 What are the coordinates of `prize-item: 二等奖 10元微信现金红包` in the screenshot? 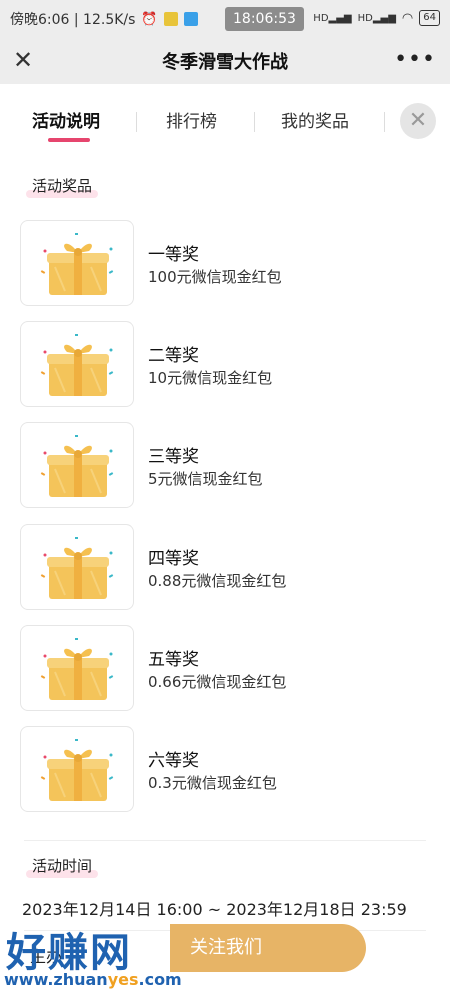 It's located at (225, 364).